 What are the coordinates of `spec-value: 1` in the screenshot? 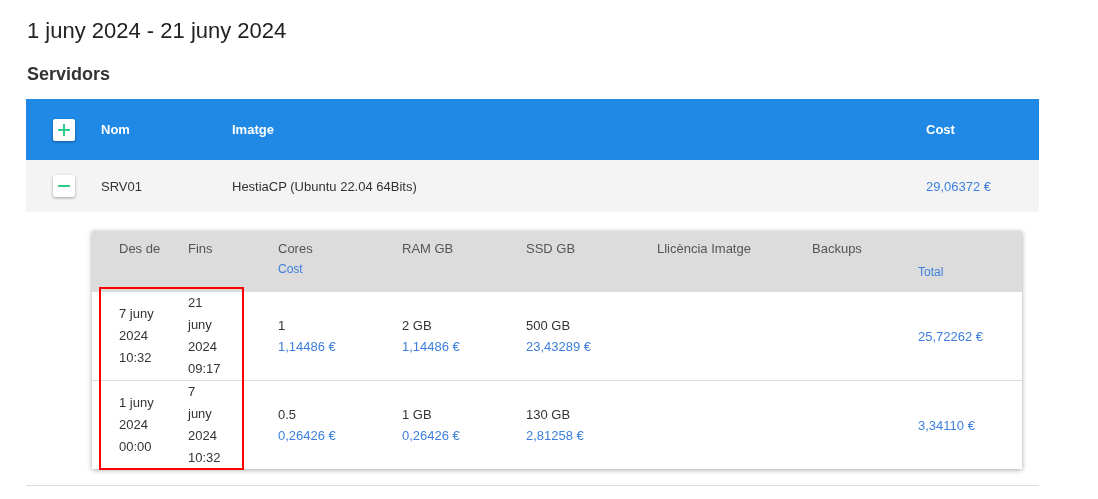 It's located at (282, 325).